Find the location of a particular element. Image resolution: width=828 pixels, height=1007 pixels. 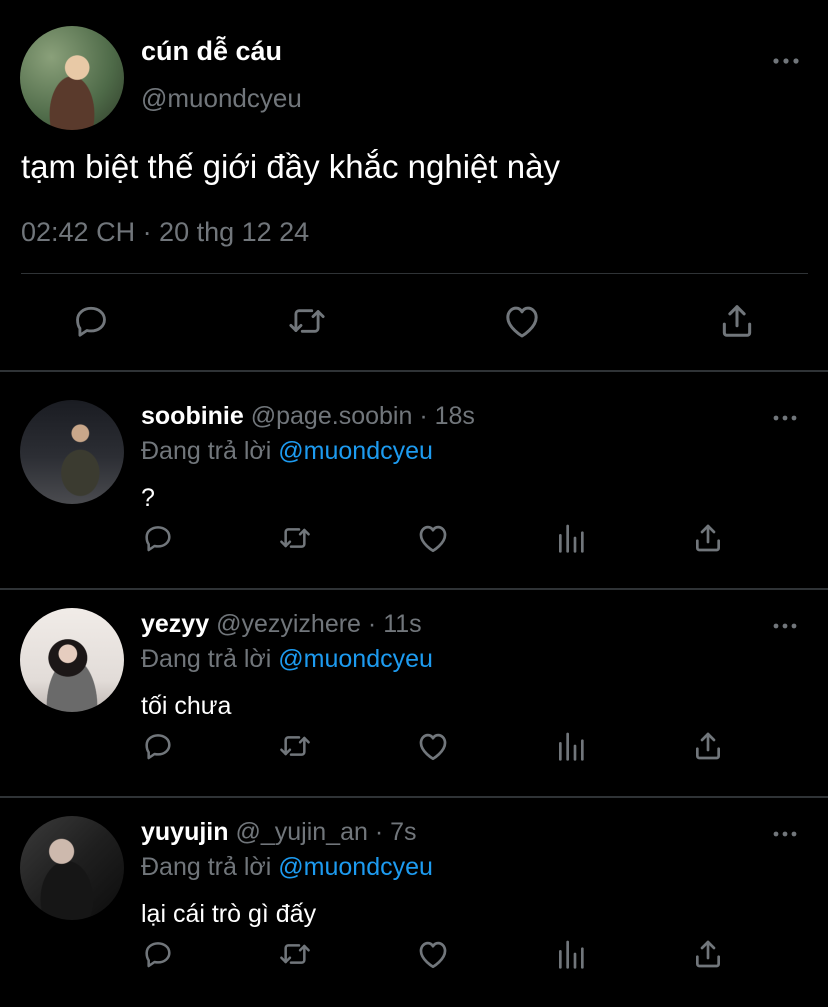

display-name: cún dễ cáu is located at coordinates (211, 51).